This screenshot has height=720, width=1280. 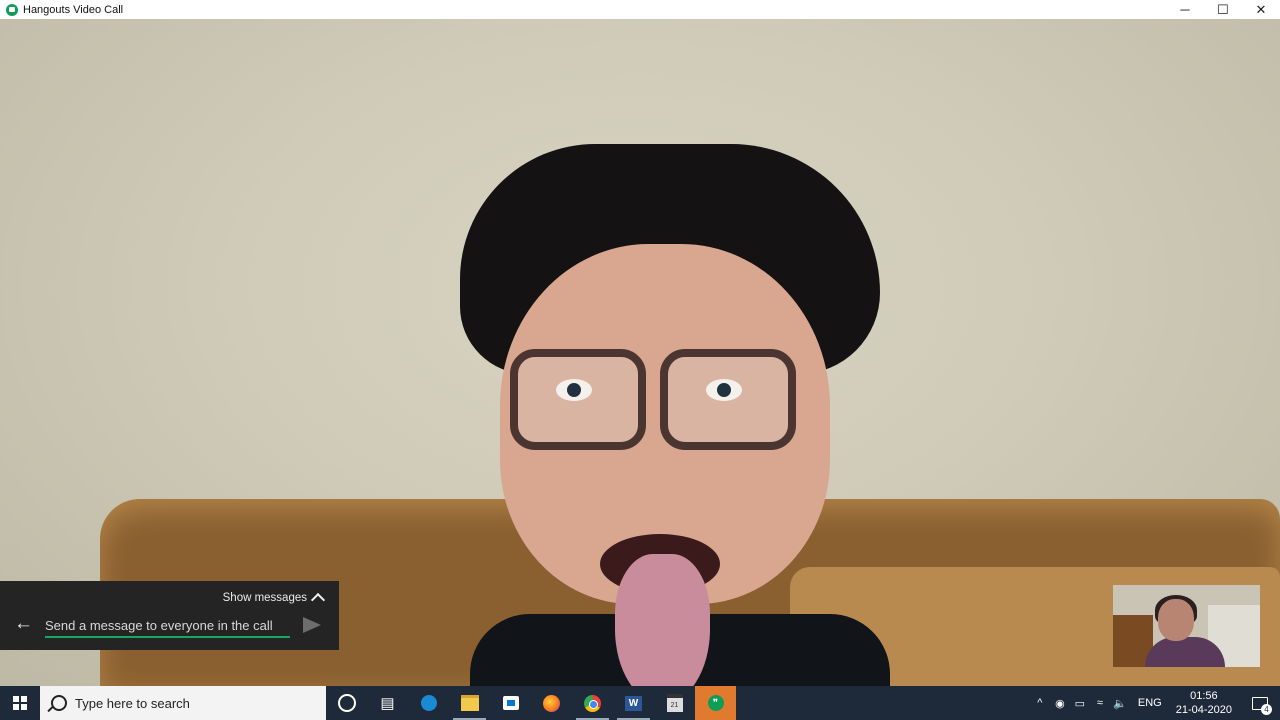 I want to click on message-input, so click(x=167, y=626).